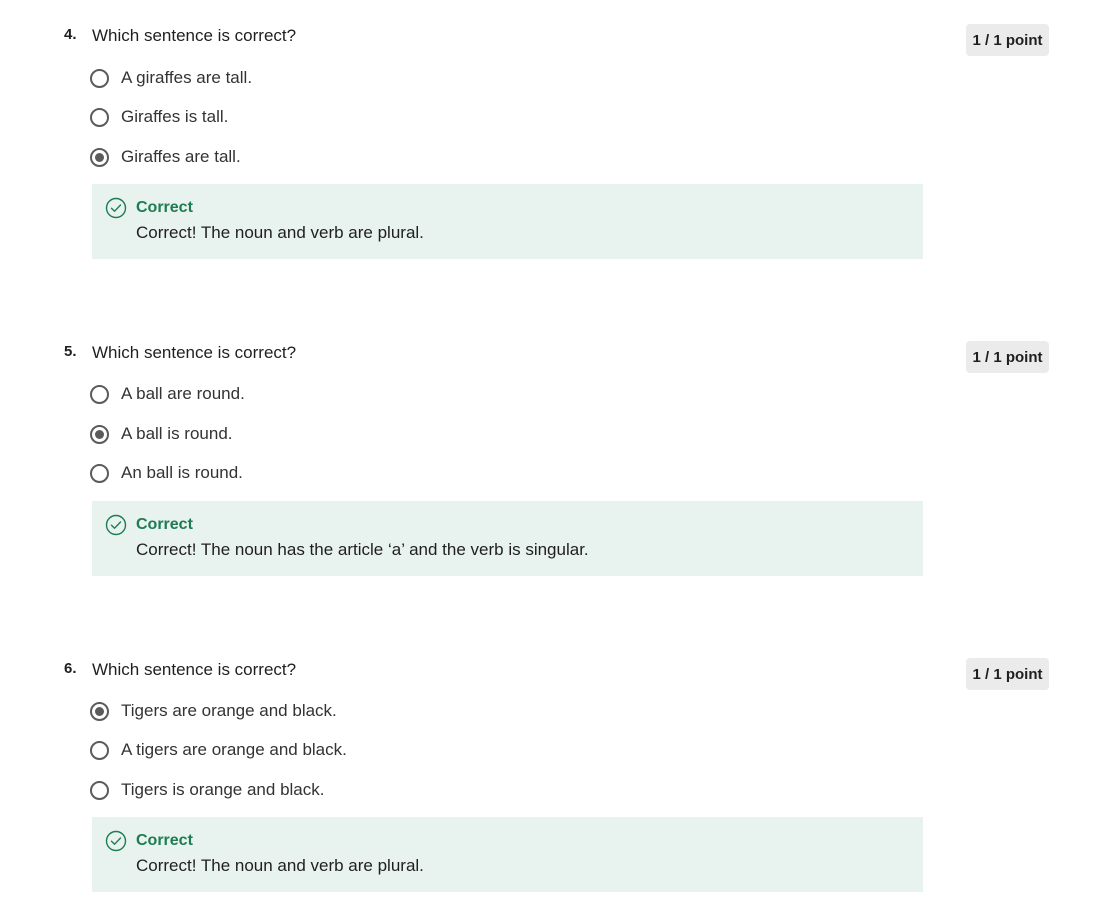 The width and height of the screenshot is (1116, 924). I want to click on answer-option-label: An ball is round., so click(182, 472).